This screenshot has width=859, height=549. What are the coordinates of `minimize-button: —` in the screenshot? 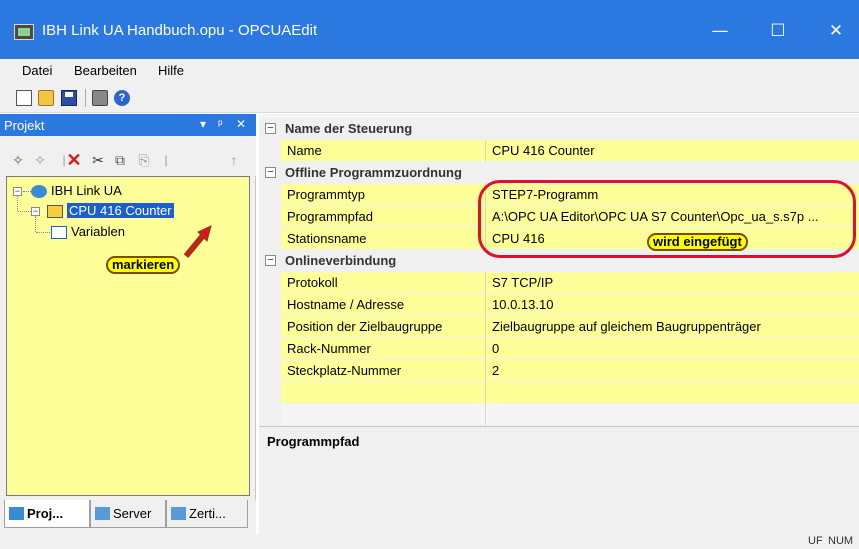 It's located at (720, 31).